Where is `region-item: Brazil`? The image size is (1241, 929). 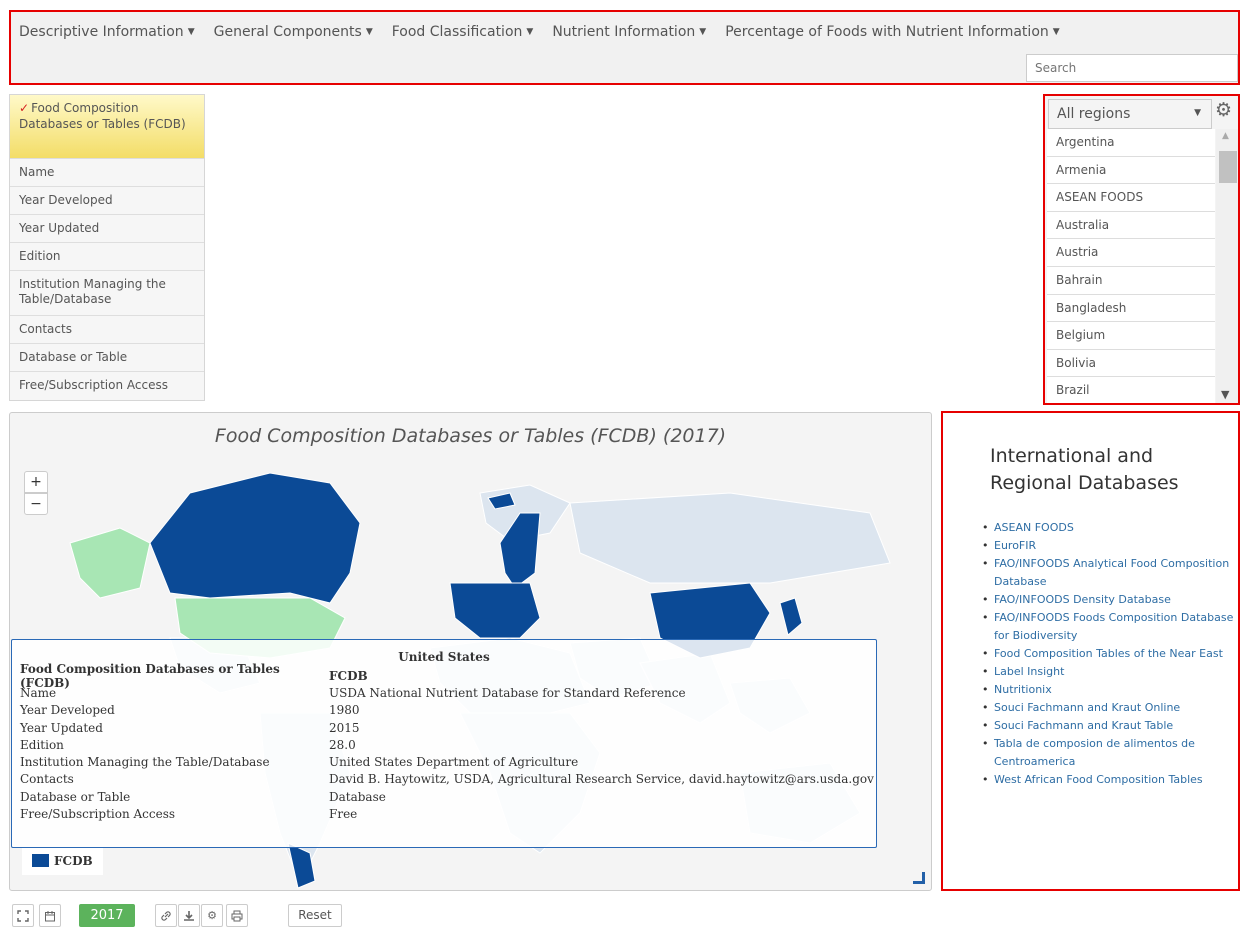
region-item: Brazil is located at coordinates (1131, 390).